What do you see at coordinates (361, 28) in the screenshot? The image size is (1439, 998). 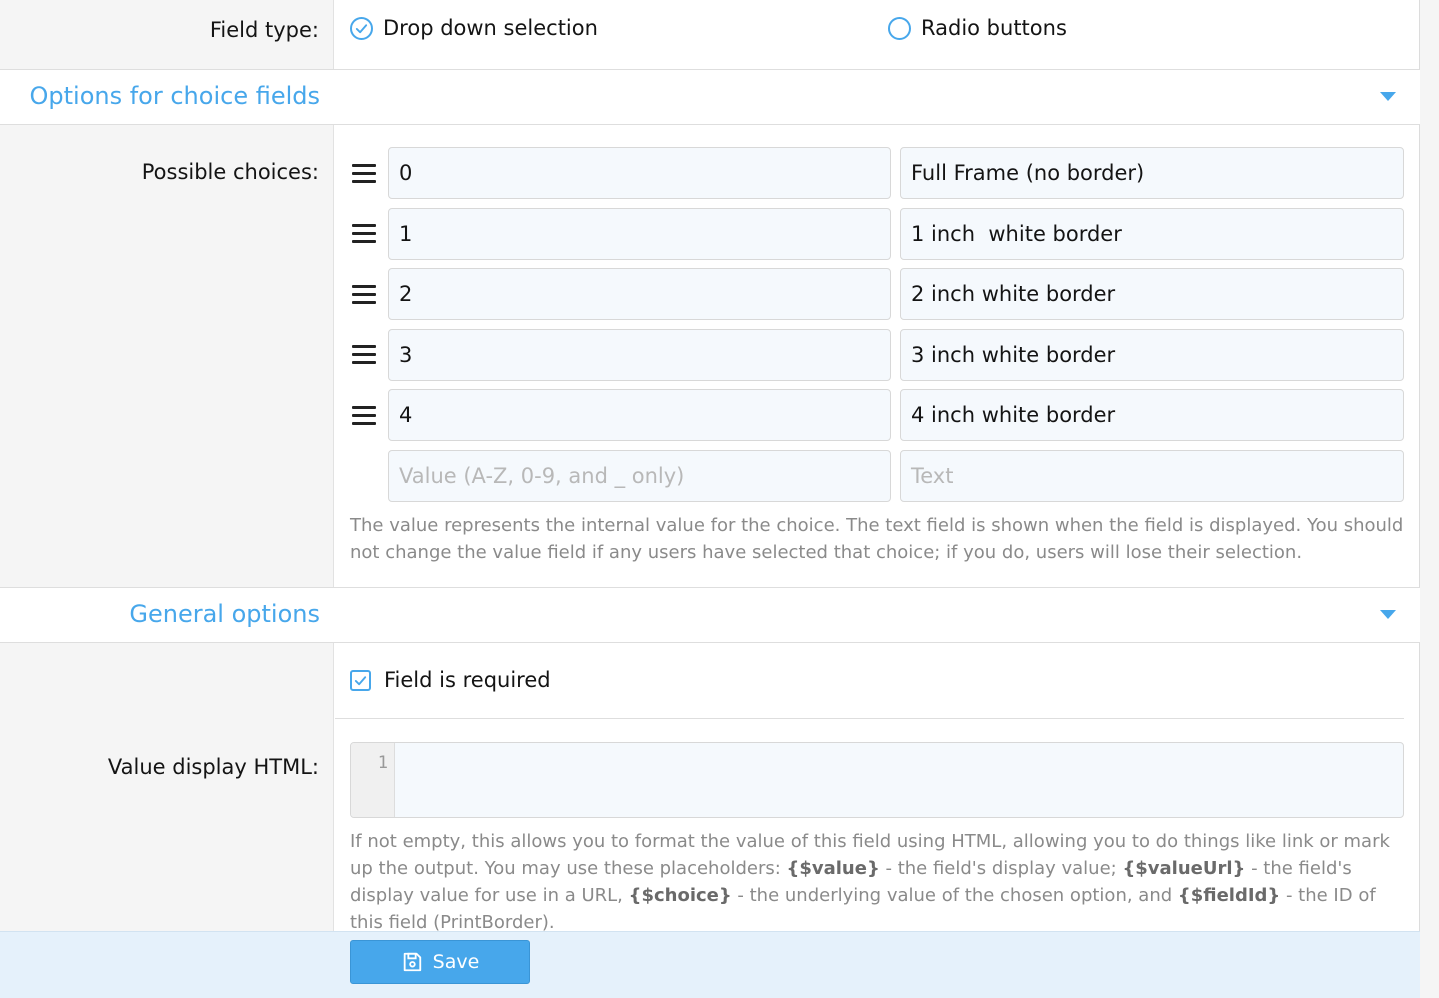 I see `check-circle-icon` at bounding box center [361, 28].